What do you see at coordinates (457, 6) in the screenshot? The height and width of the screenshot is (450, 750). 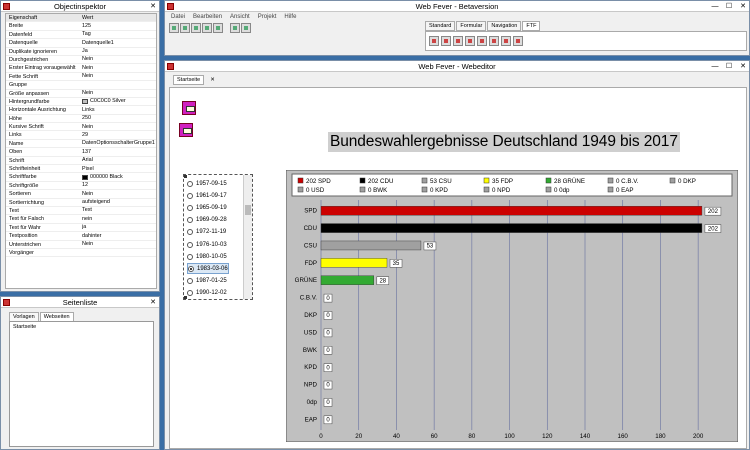 I see `main-titlebar: Web Fever - Betaversion — ☐ ✕` at bounding box center [457, 6].